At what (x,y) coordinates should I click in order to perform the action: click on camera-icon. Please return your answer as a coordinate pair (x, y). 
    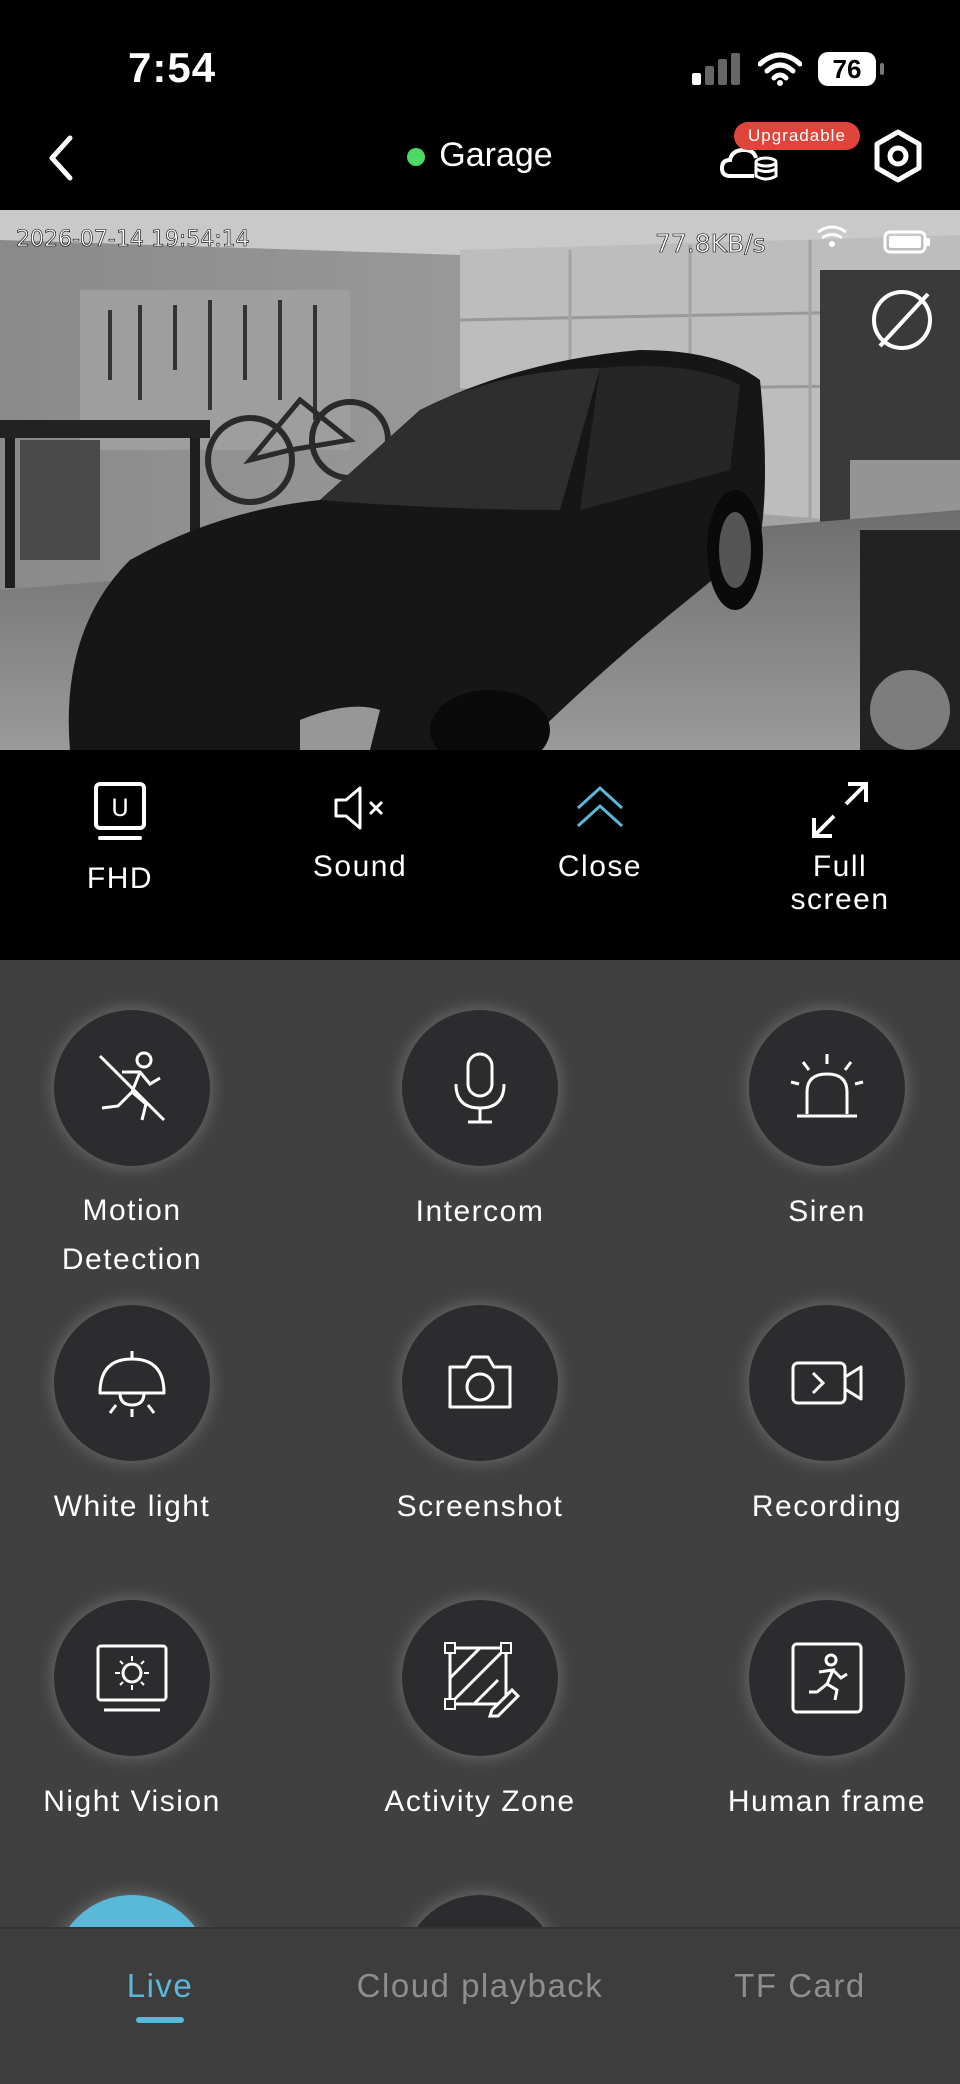
    Looking at the image, I should click on (480, 1382).